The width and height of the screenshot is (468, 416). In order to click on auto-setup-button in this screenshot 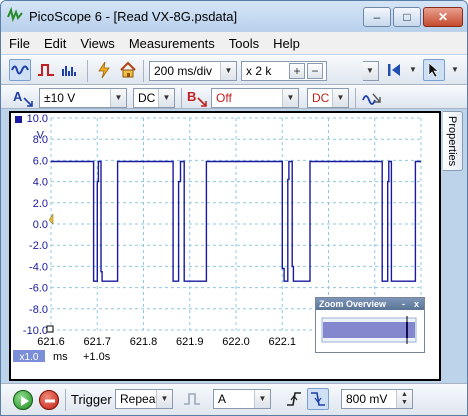, I will do `click(104, 70)`.